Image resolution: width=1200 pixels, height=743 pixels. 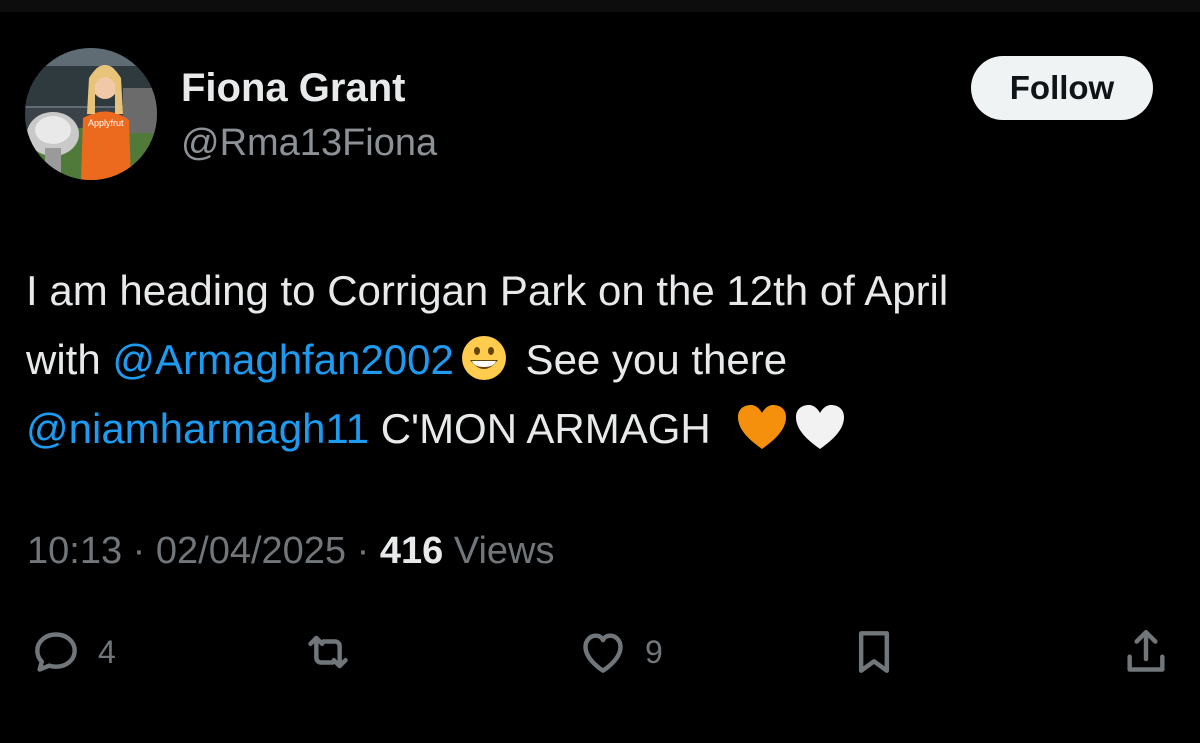 I want to click on reply-button: 4, so click(x=72, y=652).